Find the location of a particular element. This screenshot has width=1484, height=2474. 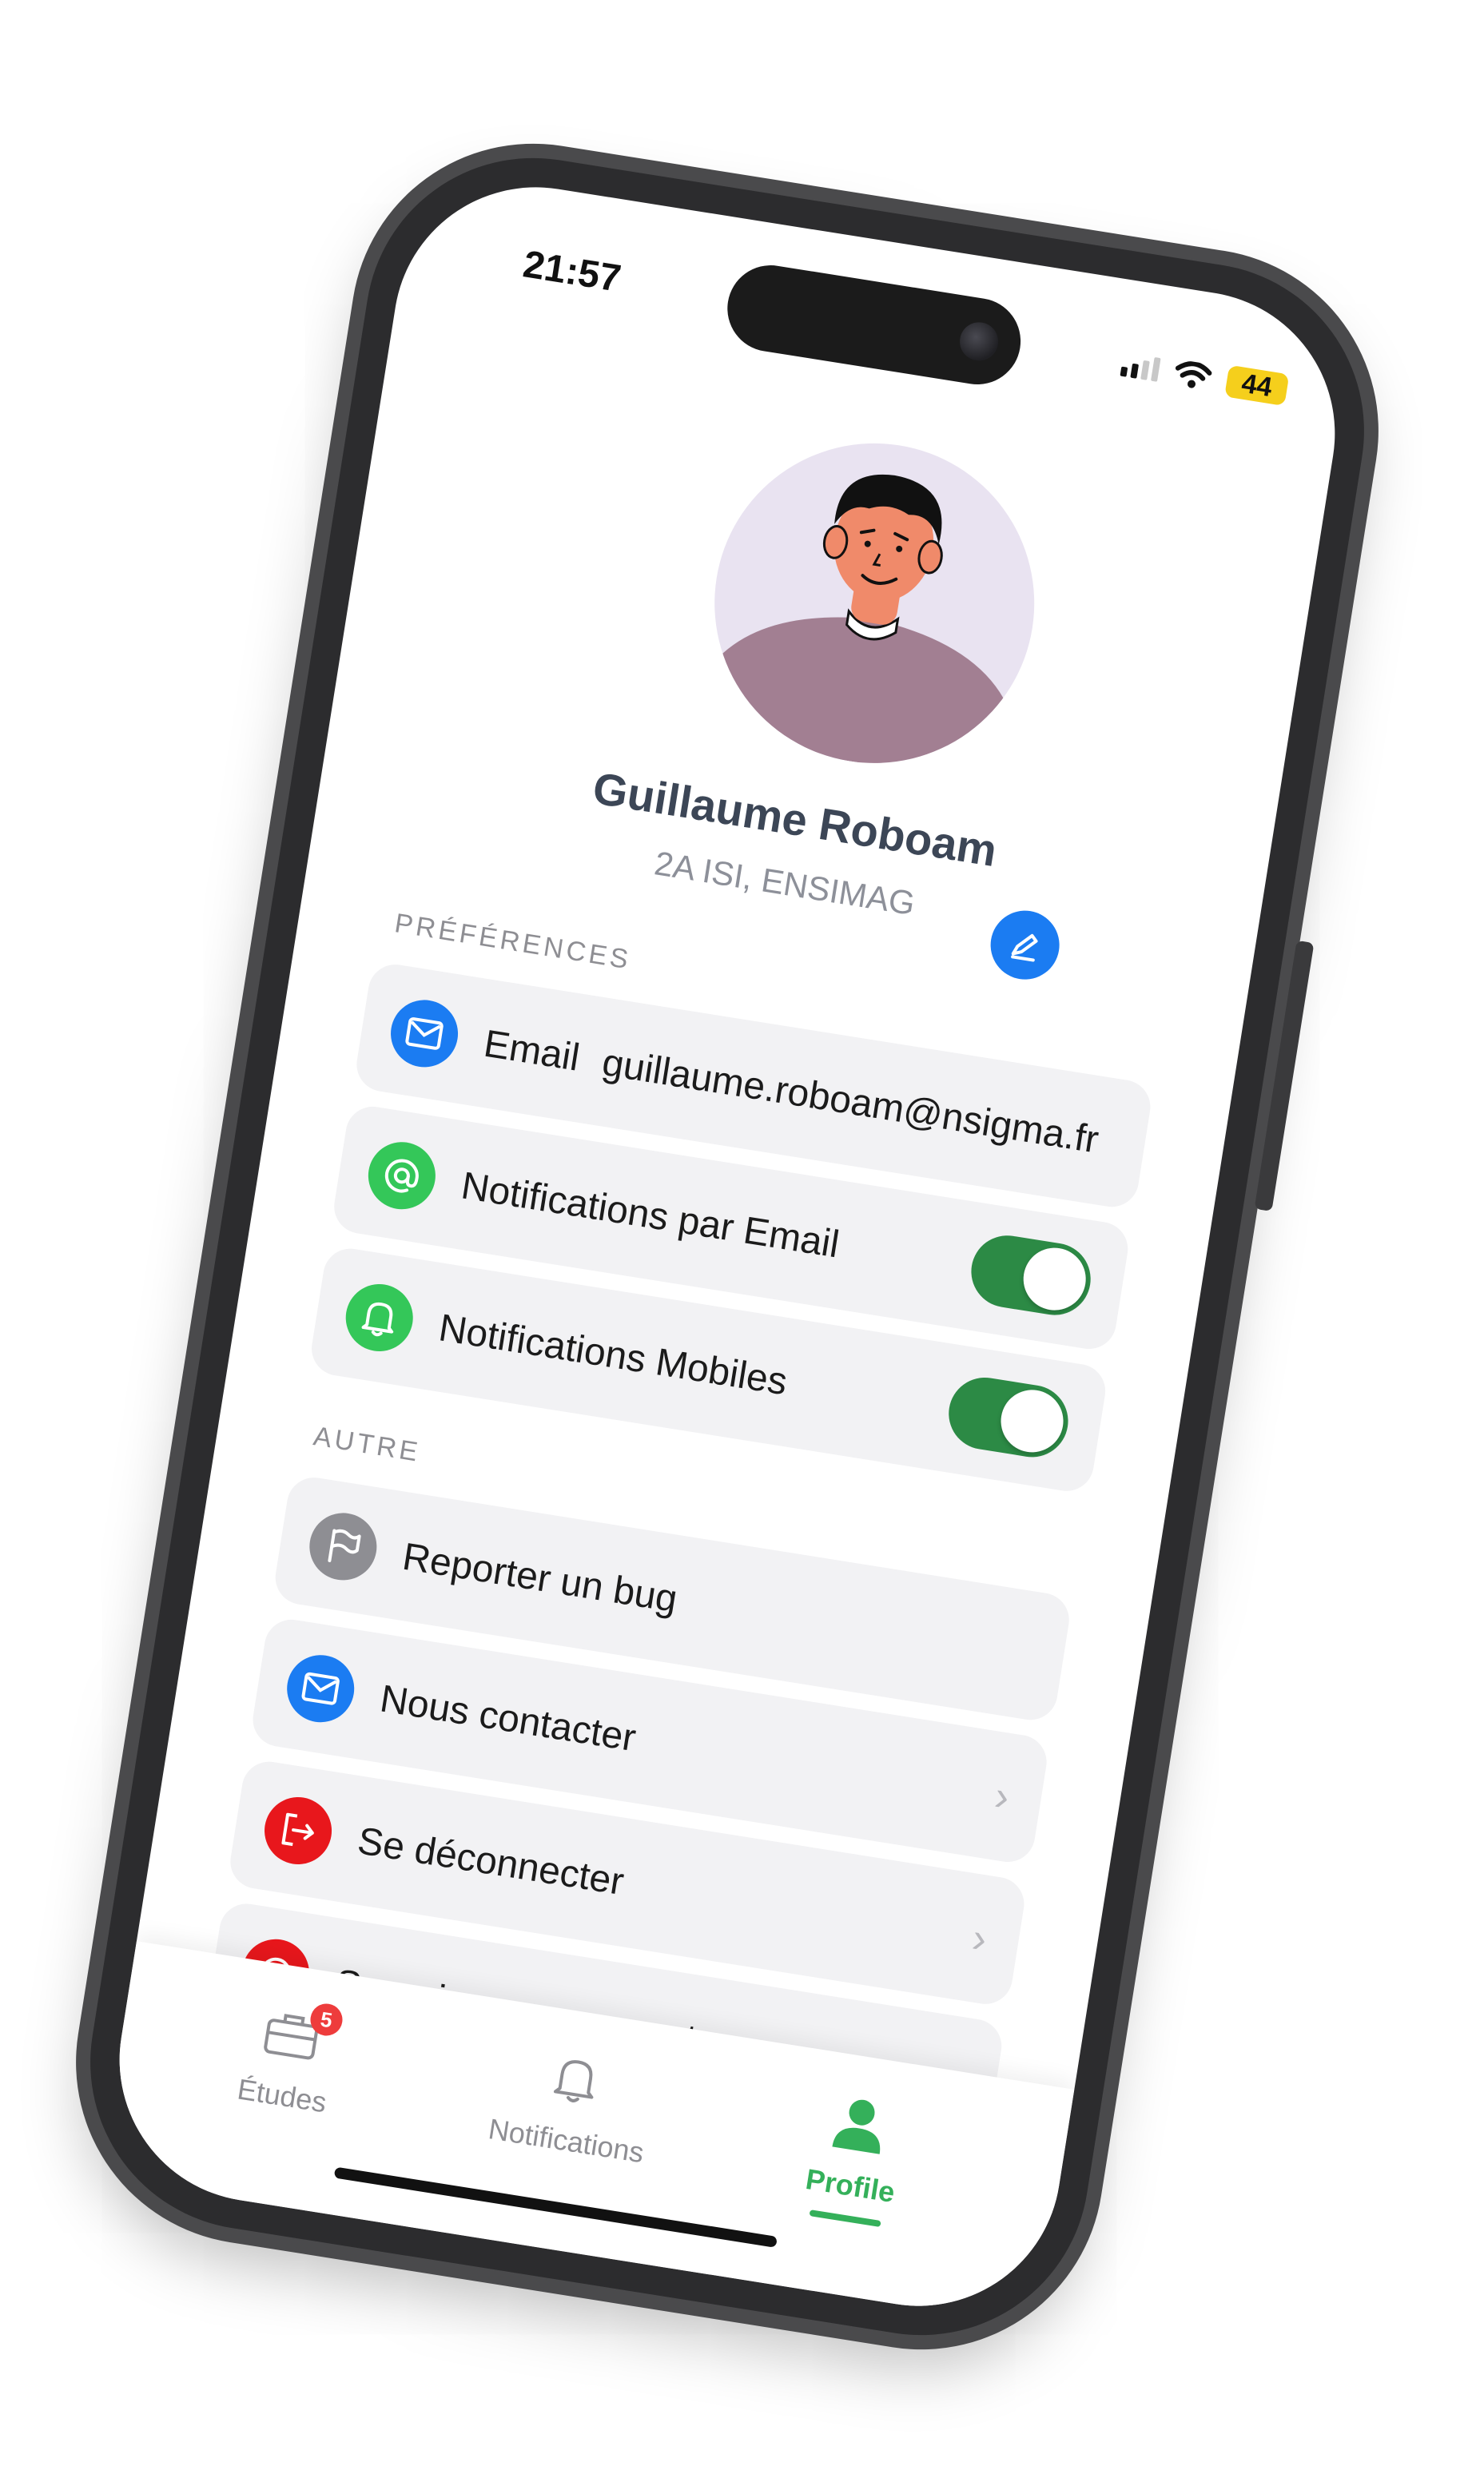

avatar is located at coordinates (875, 603).